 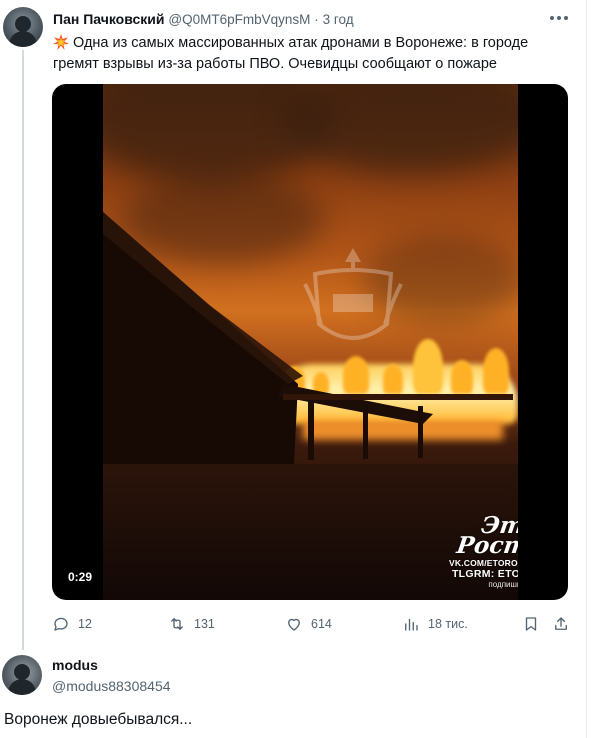 What do you see at coordinates (177, 624) in the screenshot?
I see `retweet-icon` at bounding box center [177, 624].